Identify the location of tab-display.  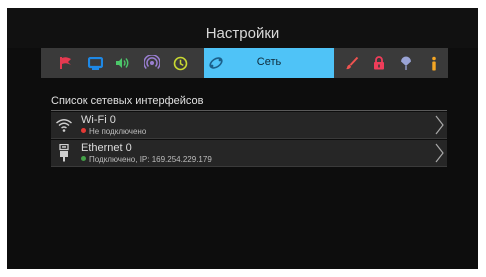
(95, 63).